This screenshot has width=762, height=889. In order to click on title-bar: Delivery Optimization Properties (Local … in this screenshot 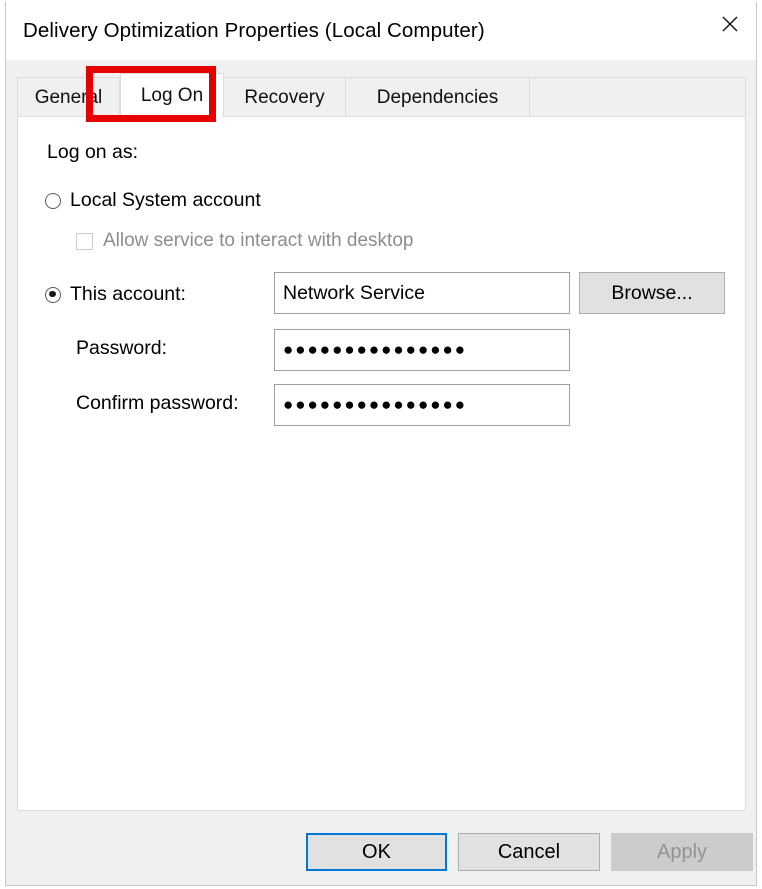, I will do `click(381, 31)`.